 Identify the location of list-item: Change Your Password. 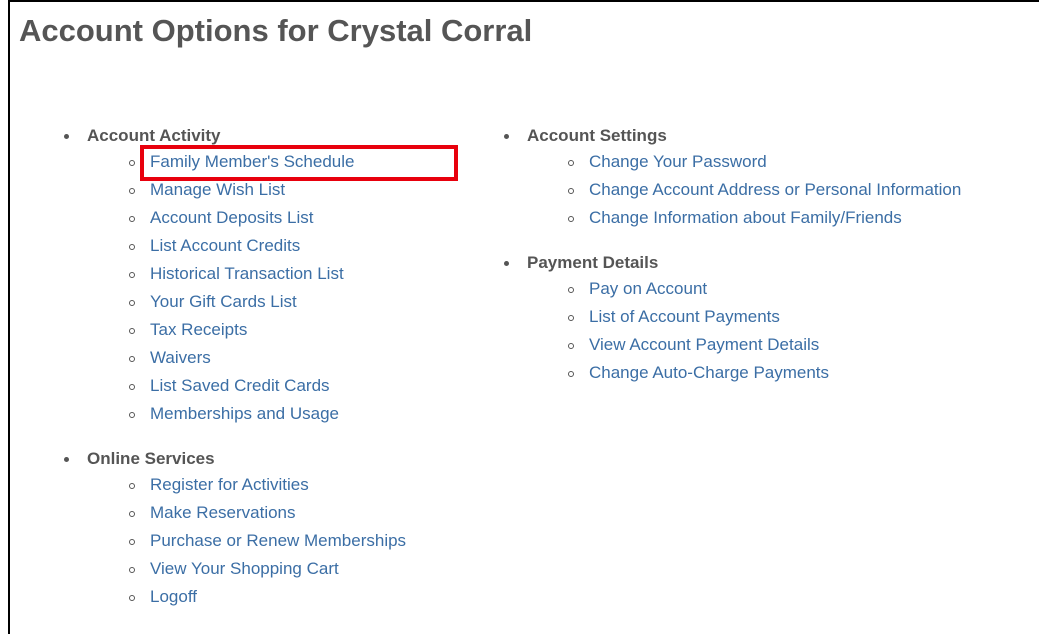
(732, 162).